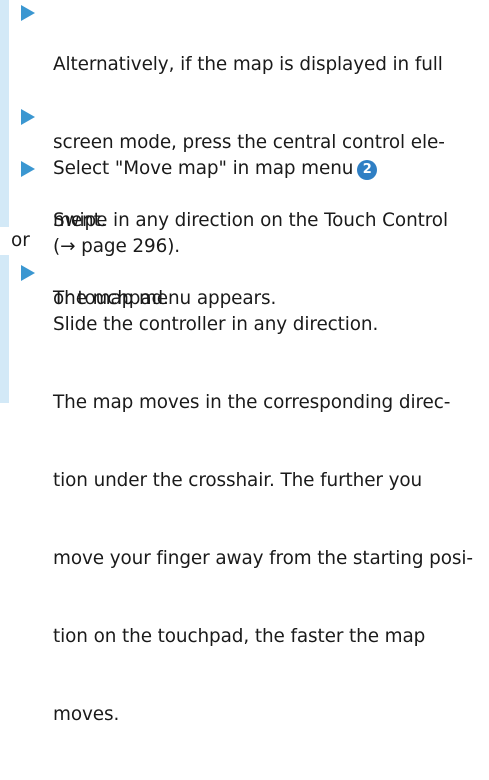 The image size is (489, 780). I want to click on or-separator: or, so click(20, 240).